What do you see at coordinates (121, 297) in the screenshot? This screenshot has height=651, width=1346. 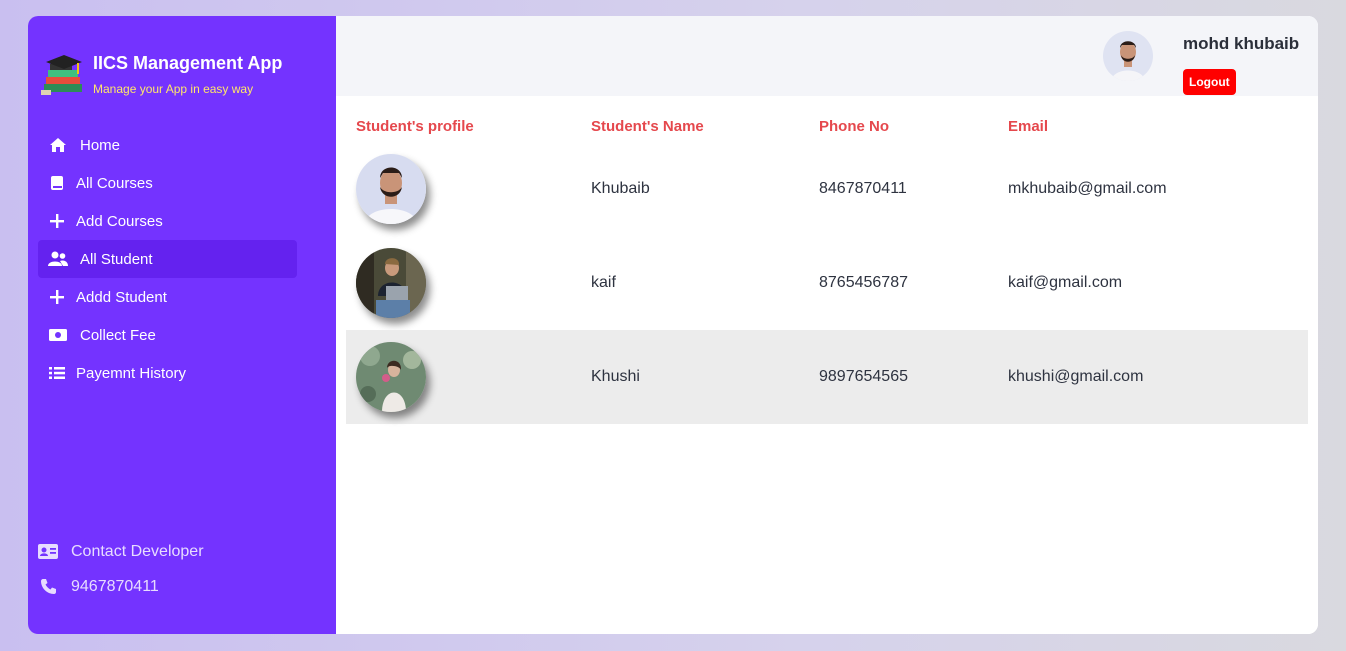 I see `sidebar-item-label: Addd Student` at bounding box center [121, 297].